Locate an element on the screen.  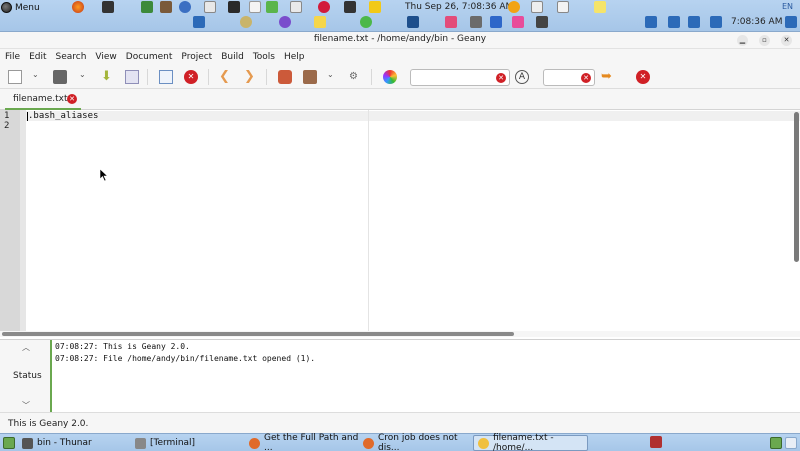
clear-goto-icon: ✕ is located at coordinates (586, 78).